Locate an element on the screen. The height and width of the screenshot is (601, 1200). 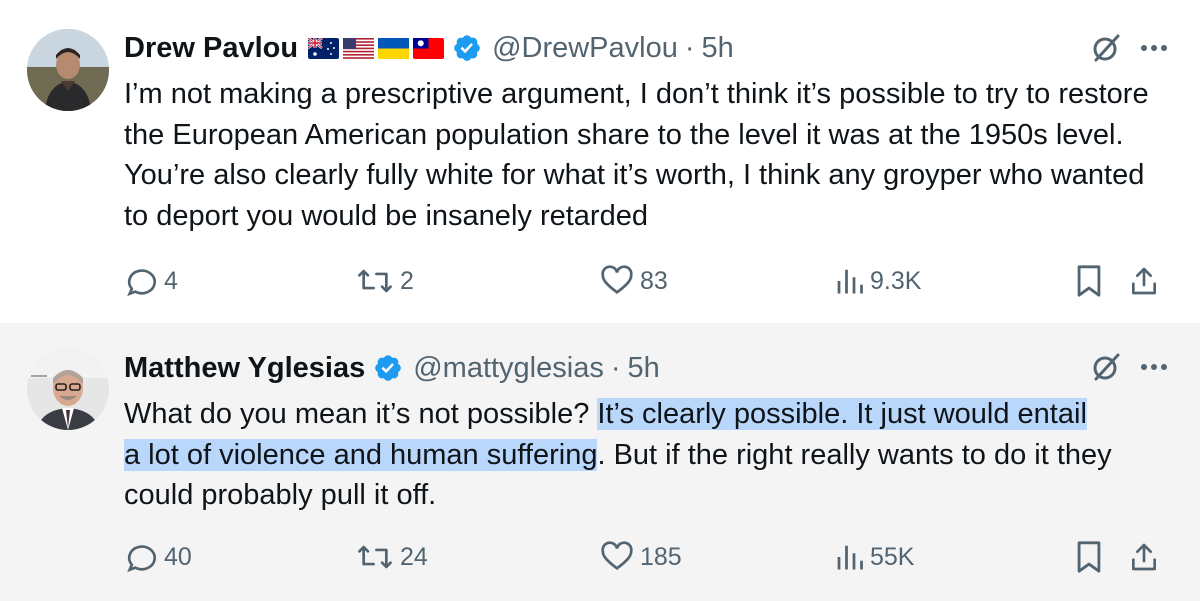
reply-button: 40 is located at coordinates (158, 557).